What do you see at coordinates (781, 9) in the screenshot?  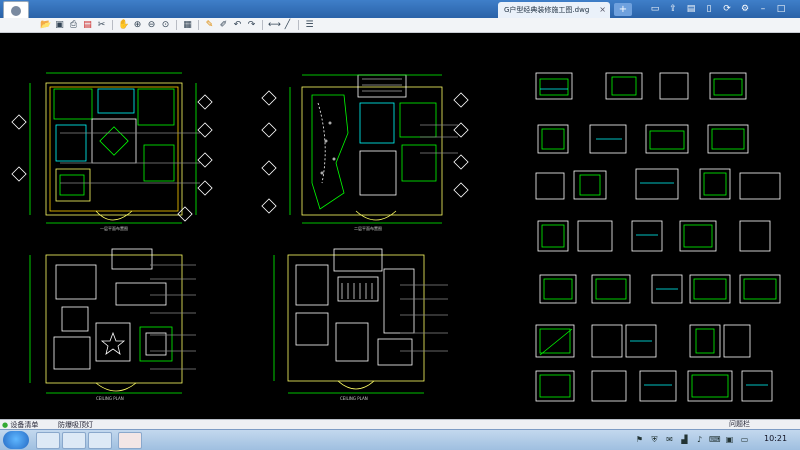 I see `maximize-icon: □` at bounding box center [781, 9].